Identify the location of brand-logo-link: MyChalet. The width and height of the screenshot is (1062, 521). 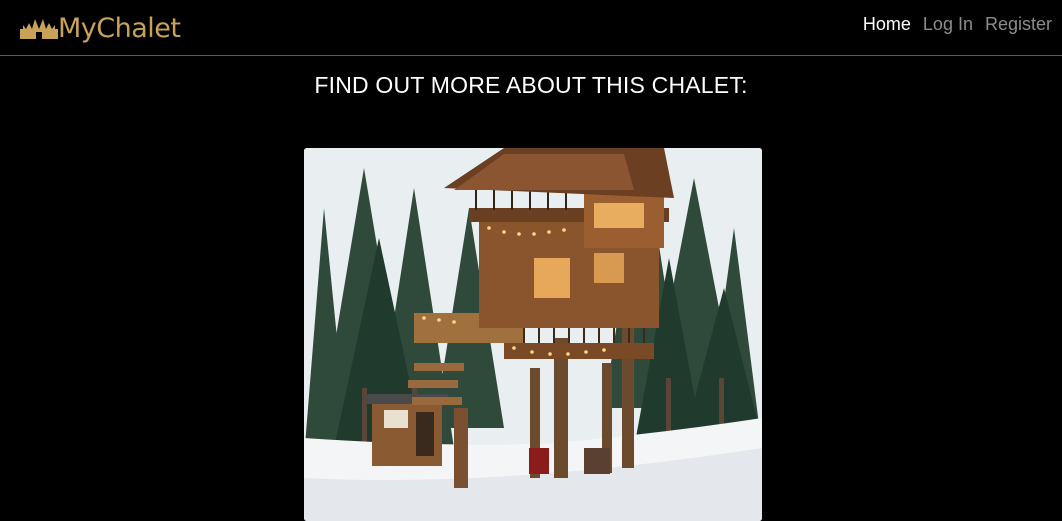
(99, 28).